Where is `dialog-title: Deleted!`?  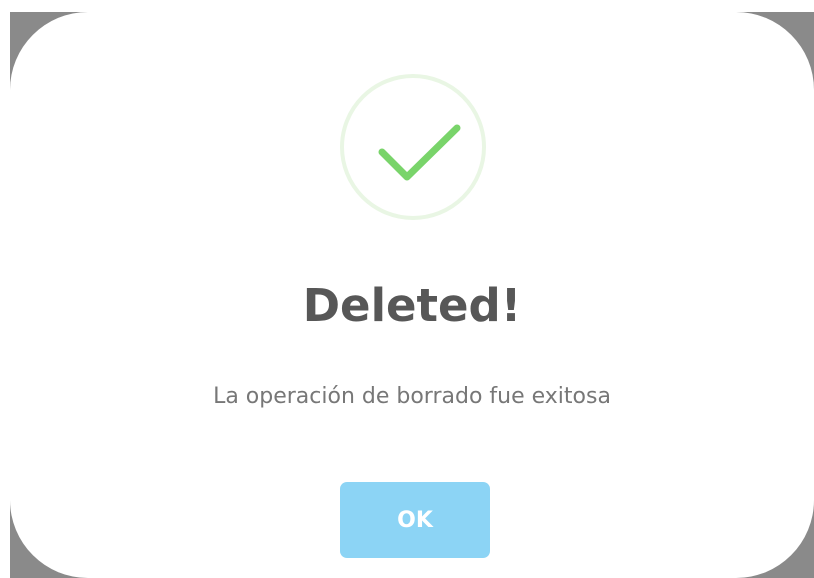
dialog-title: Deleted! is located at coordinates (412, 305).